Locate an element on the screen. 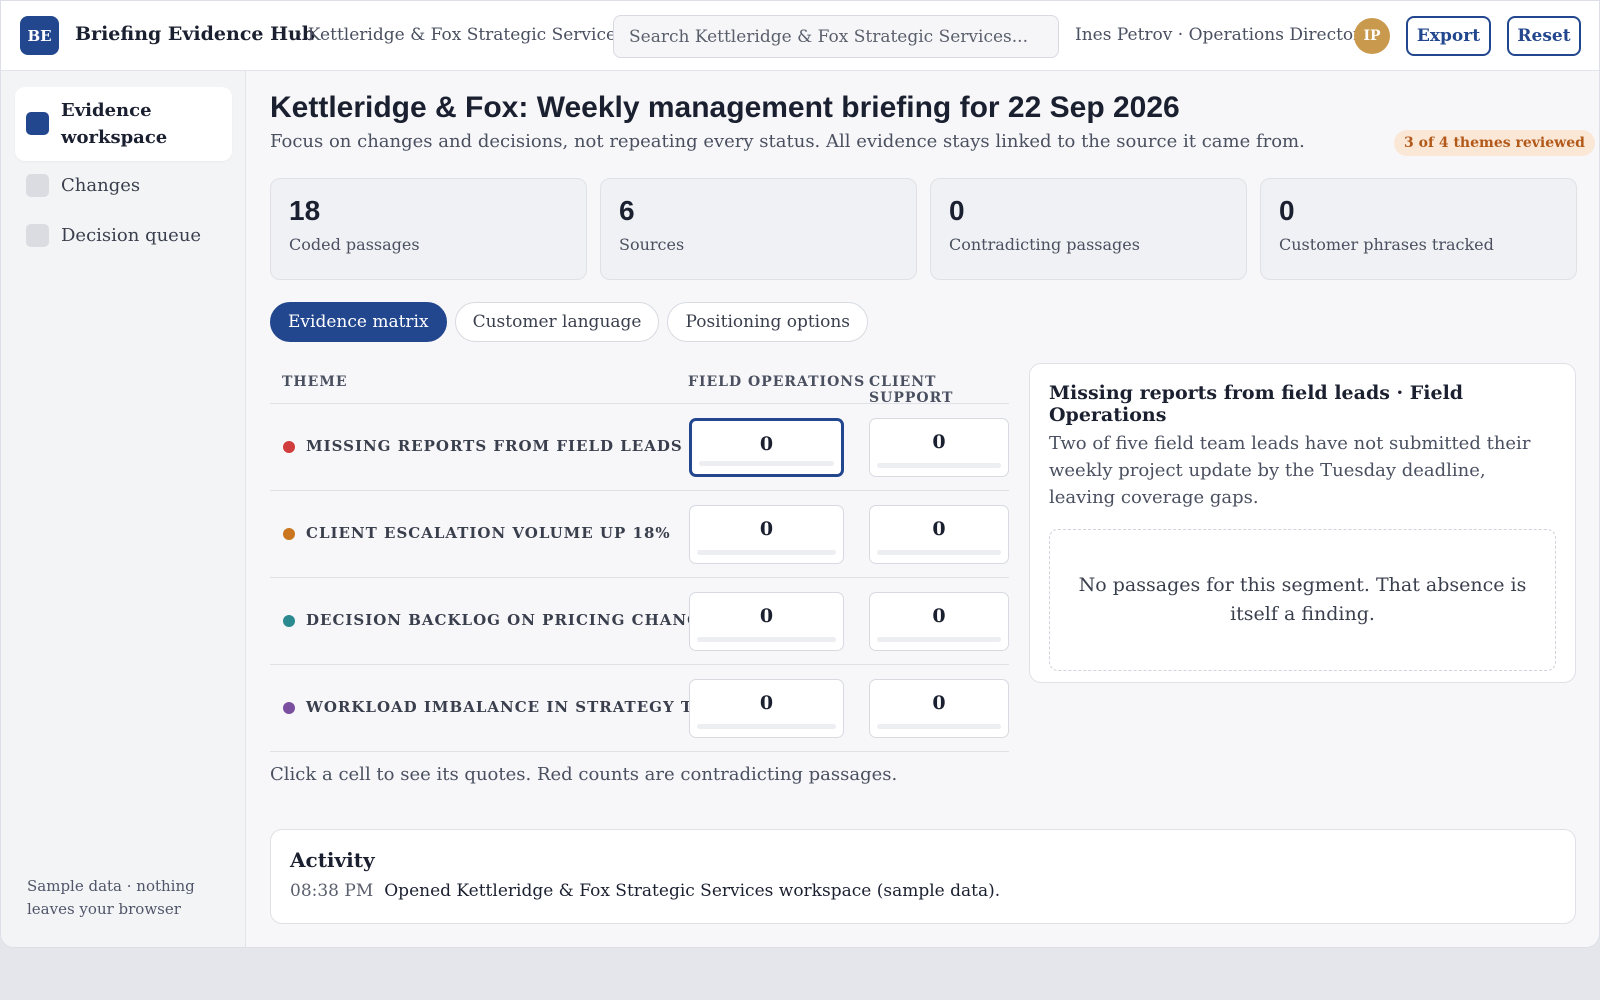 The height and width of the screenshot is (1000, 1600). theme-label: MISSING REPORTS FROM FIELD LEADS is located at coordinates (494, 446).